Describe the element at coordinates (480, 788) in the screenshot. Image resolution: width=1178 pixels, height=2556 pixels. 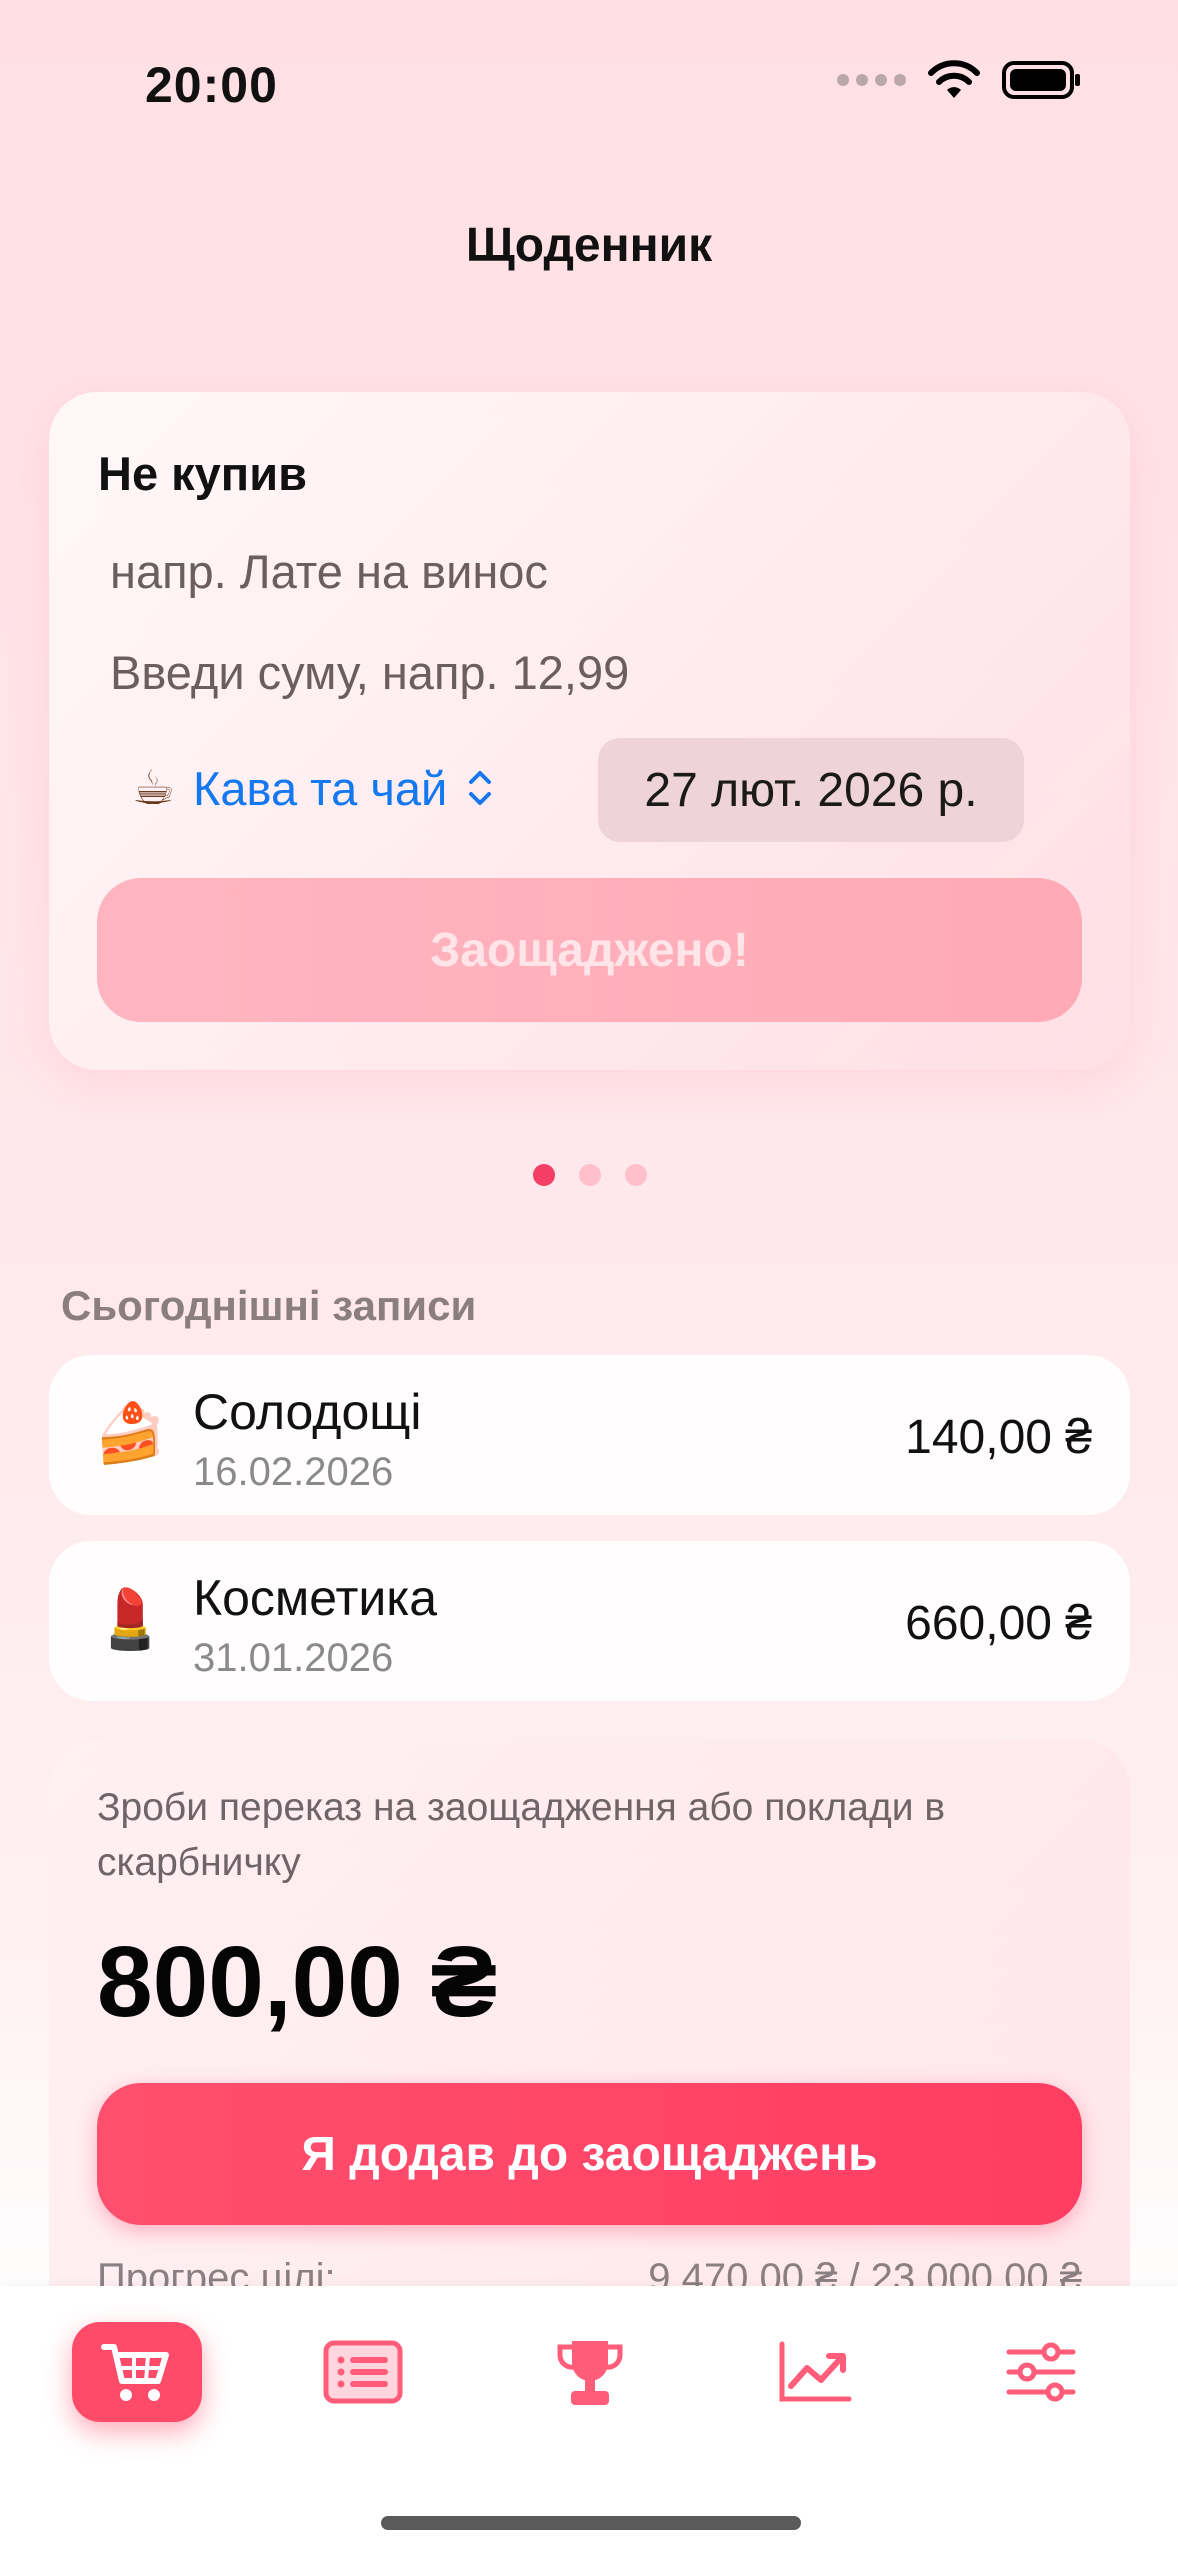
I see `chevron-up-down-icon` at that location.